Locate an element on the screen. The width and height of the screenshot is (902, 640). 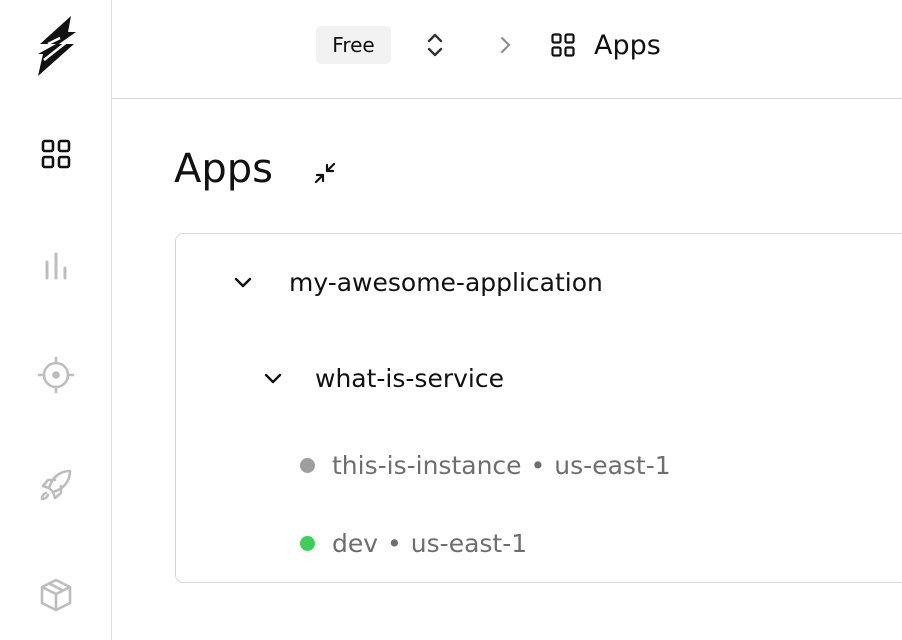
tree-instance-row: dev • us-east-1 is located at coordinates (413, 543).